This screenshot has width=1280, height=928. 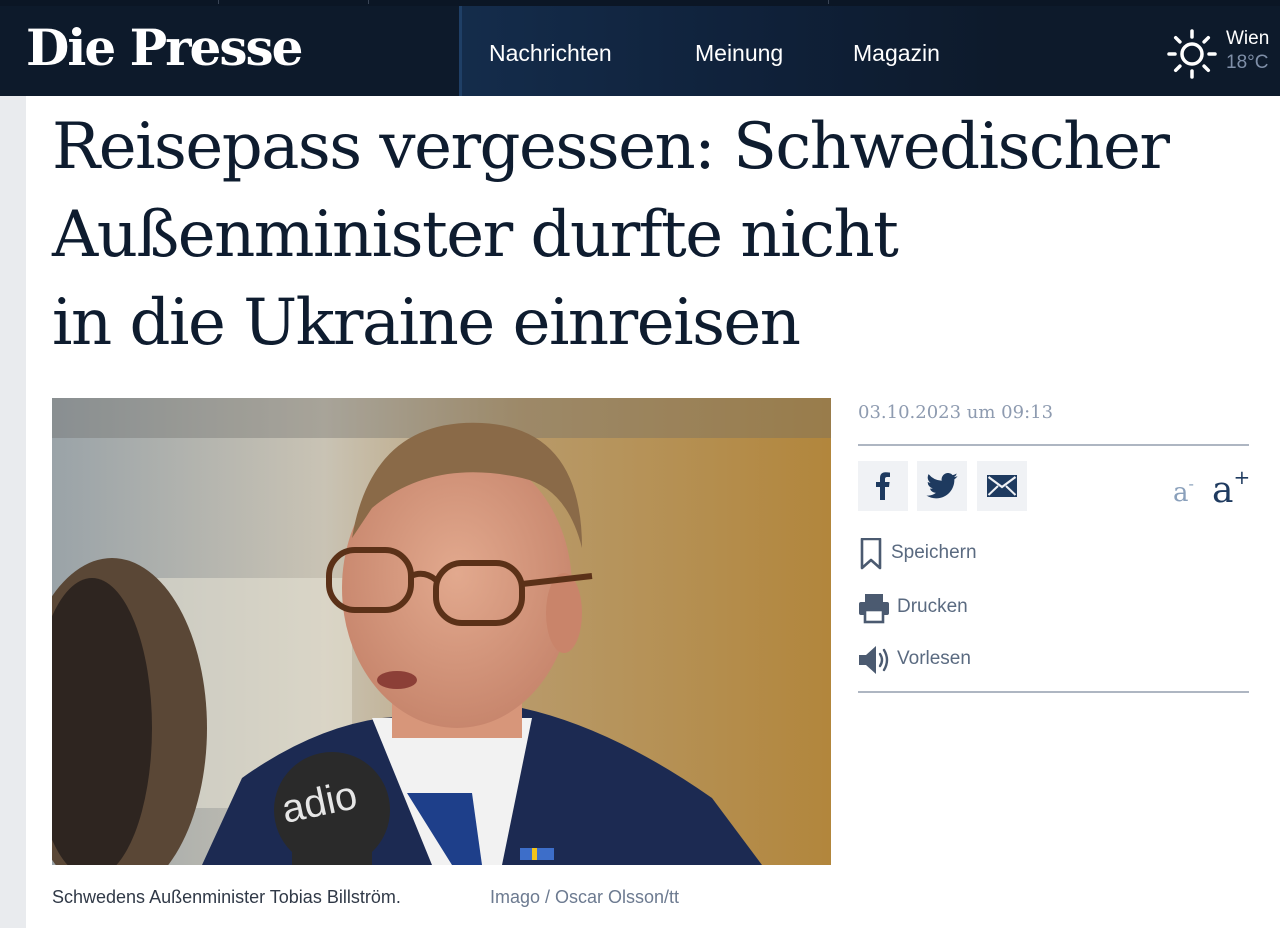 I want to click on publish-date: 03.10.2023 um 09:13, so click(x=956, y=412).